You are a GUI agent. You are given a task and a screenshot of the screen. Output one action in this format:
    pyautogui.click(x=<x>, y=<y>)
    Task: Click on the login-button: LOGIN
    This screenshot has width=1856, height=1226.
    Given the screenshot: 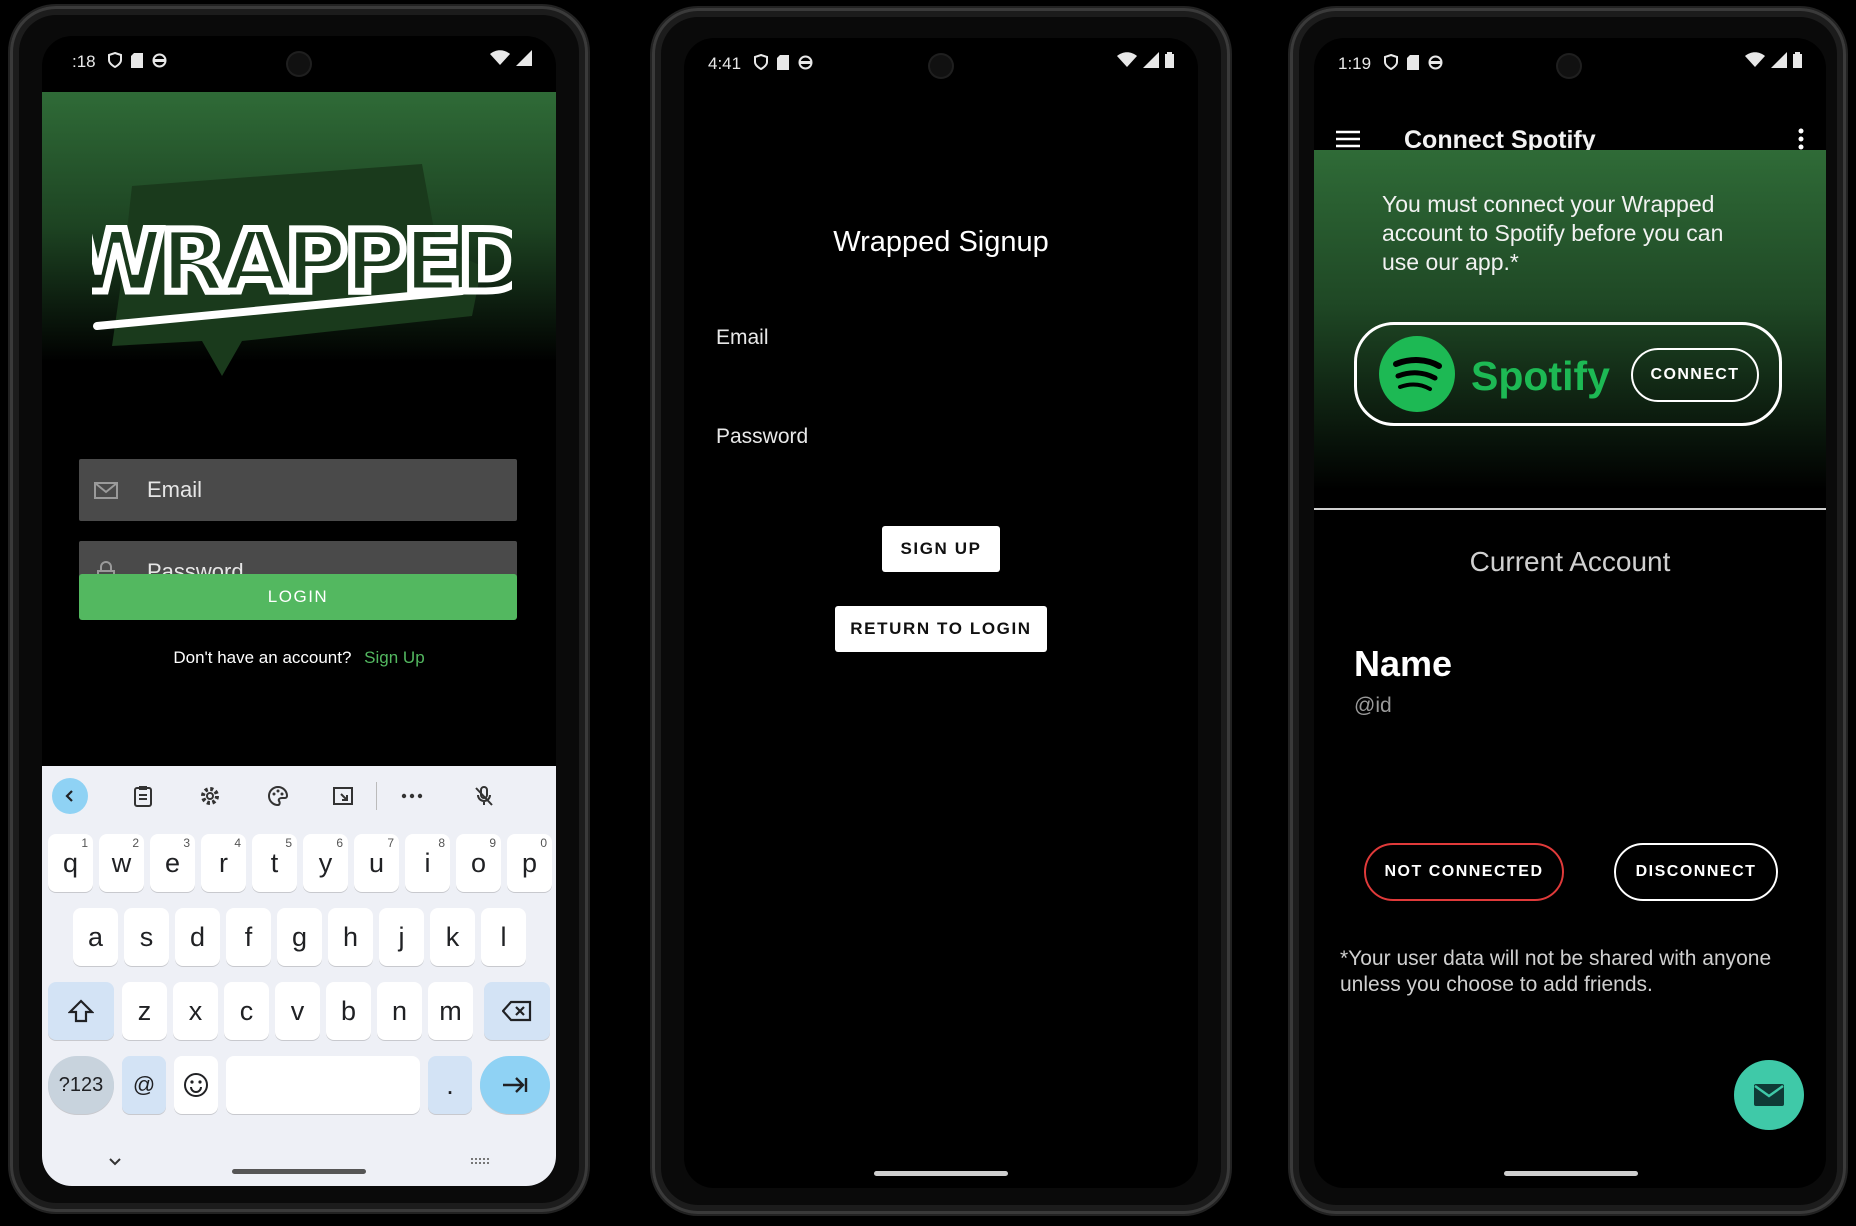 What is the action you would take?
    pyautogui.click(x=298, y=597)
    